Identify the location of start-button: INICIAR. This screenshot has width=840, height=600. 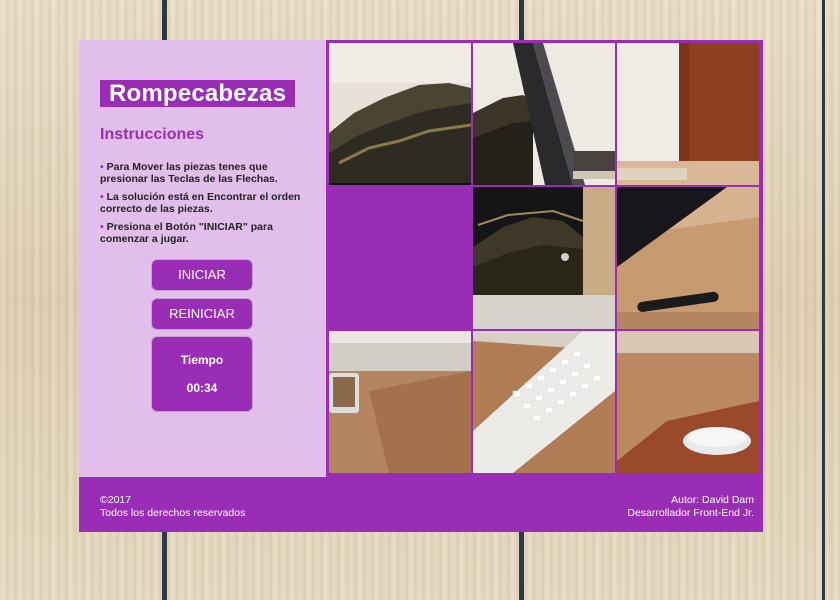
(202, 275).